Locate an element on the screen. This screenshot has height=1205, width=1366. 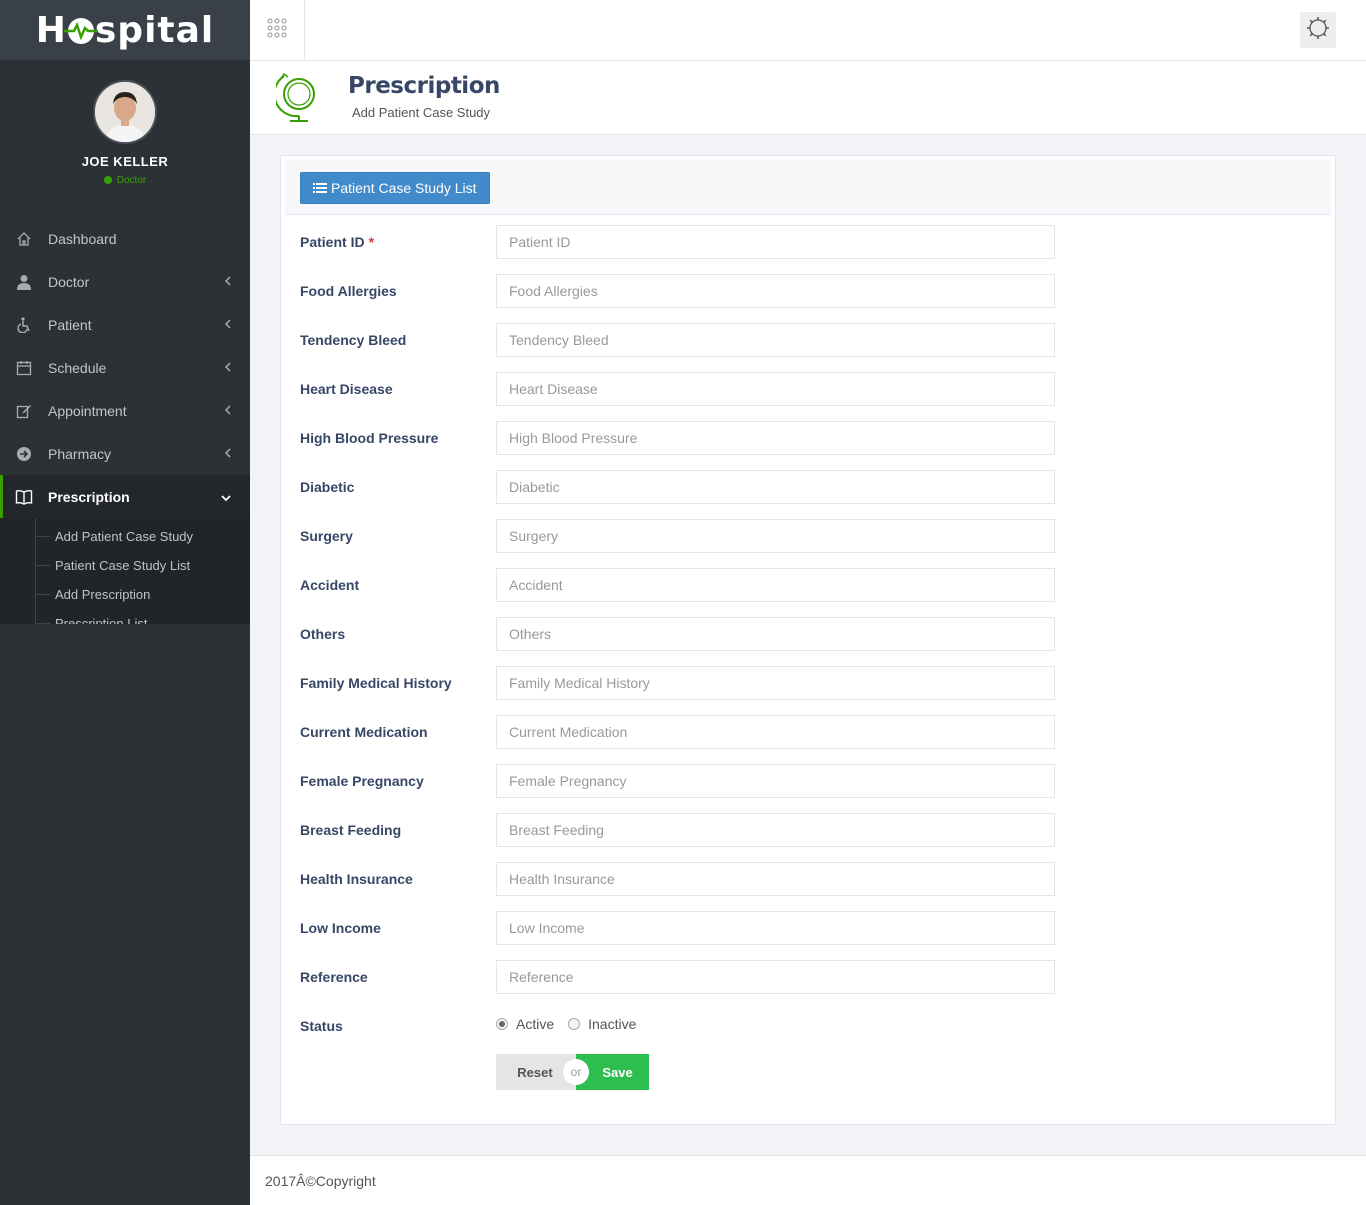
form-row-surgery: Surgery is located at coordinates (680, 540).